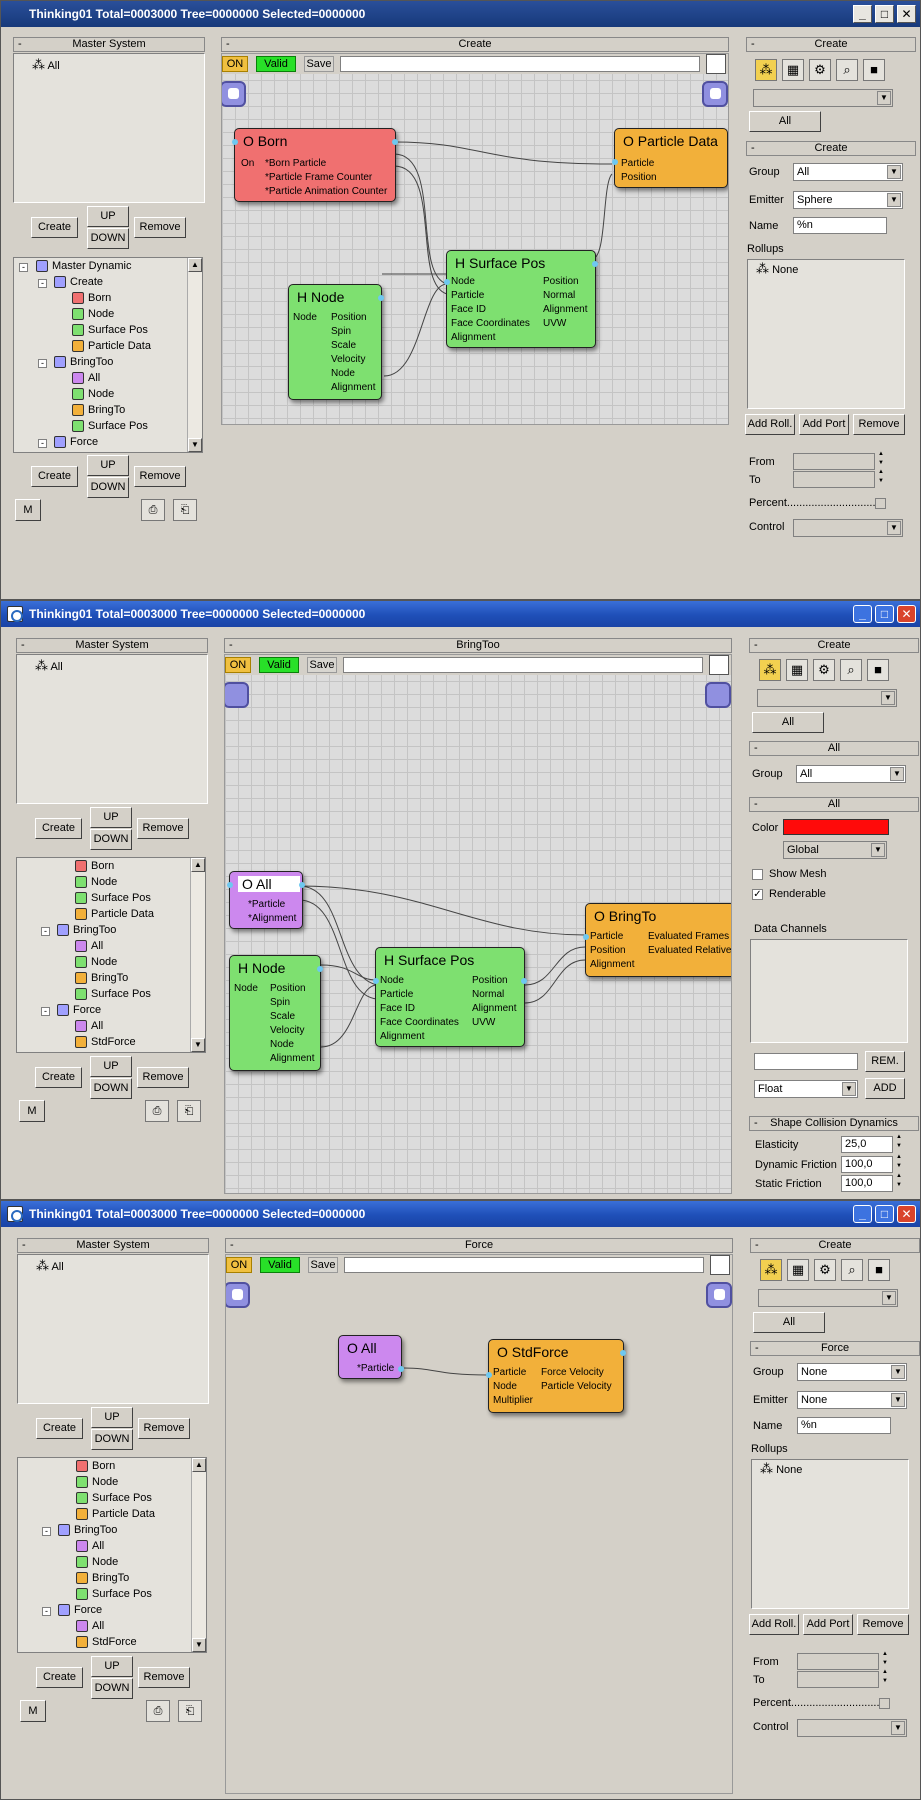 Image resolution: width=921 pixels, height=1800 pixels. What do you see at coordinates (835, 1348) in the screenshot?
I see `force-sub-header: - Force` at bounding box center [835, 1348].